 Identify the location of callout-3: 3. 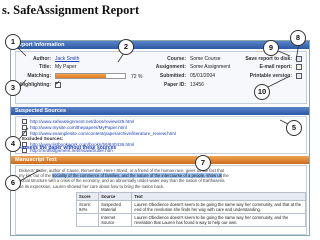
(13, 88).